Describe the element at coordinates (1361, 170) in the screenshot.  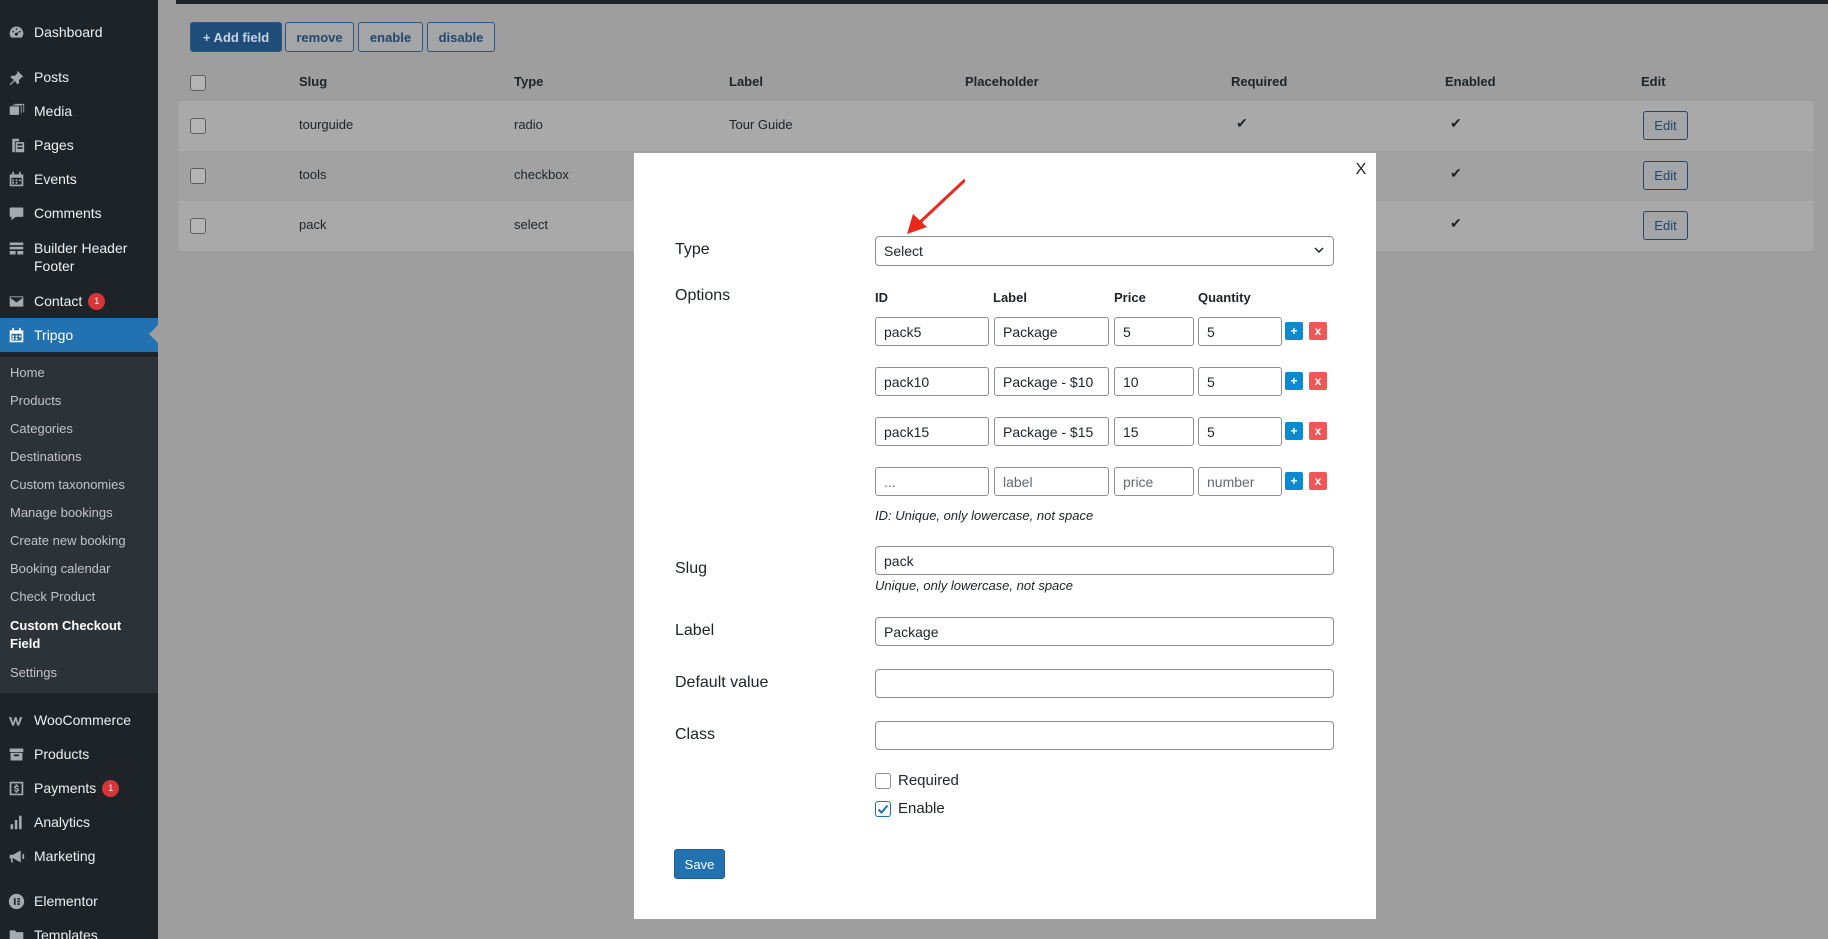
I see `close-button: X` at that location.